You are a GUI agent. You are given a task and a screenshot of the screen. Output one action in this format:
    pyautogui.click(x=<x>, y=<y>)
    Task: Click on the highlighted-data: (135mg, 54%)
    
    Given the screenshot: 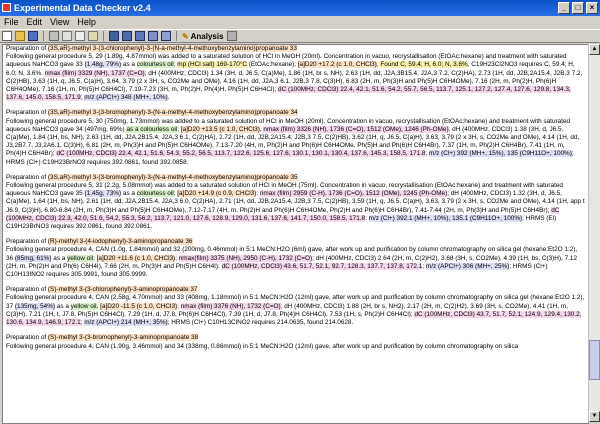 What is the action you would take?
    pyautogui.click(x=35, y=306)
    